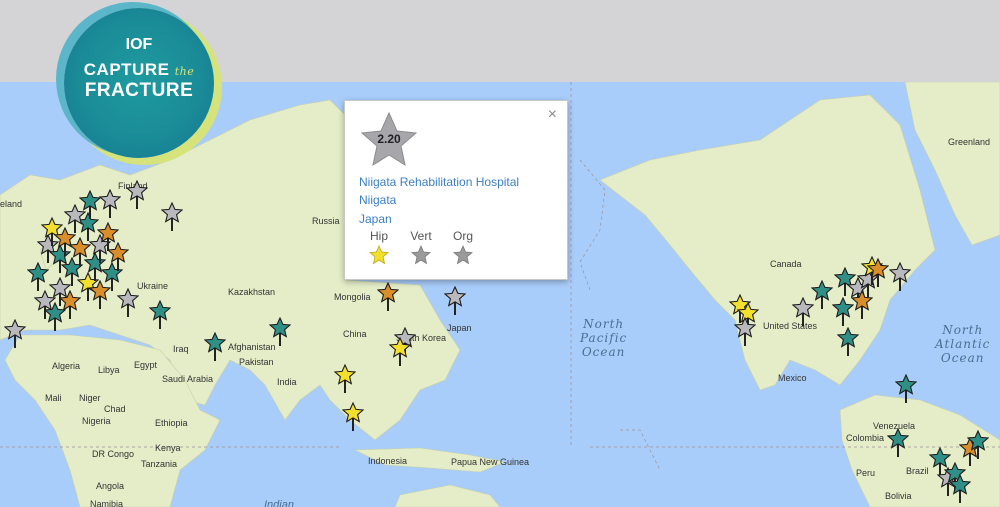 This screenshot has width=1000, height=507. What do you see at coordinates (90, 398) in the screenshot?
I see `label-niger: Niger` at bounding box center [90, 398].